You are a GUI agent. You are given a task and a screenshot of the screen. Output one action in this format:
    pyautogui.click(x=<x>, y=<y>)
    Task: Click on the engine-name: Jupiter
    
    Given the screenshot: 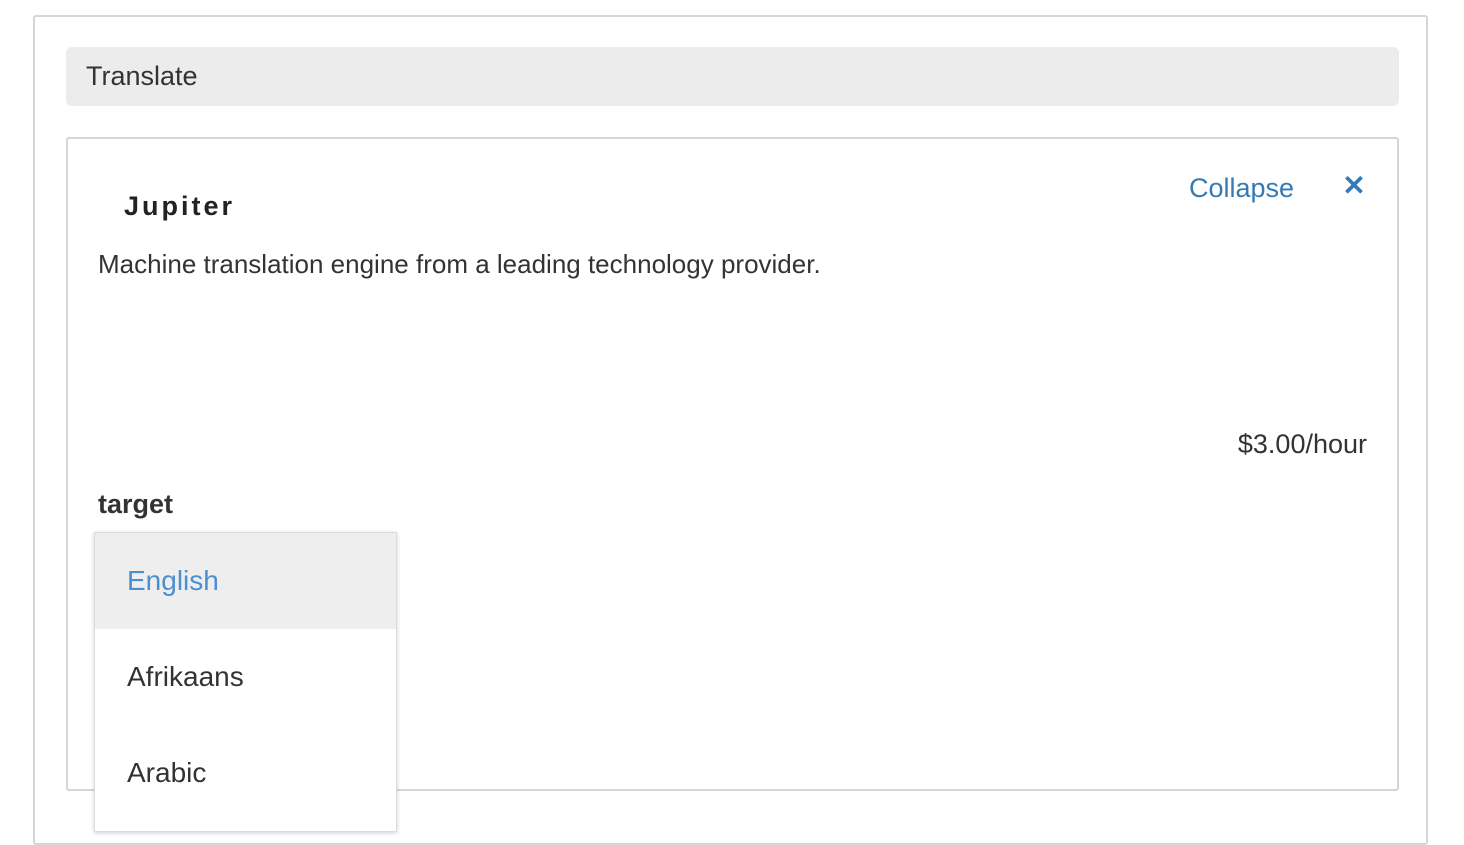 What is the action you would take?
    pyautogui.click(x=180, y=206)
    